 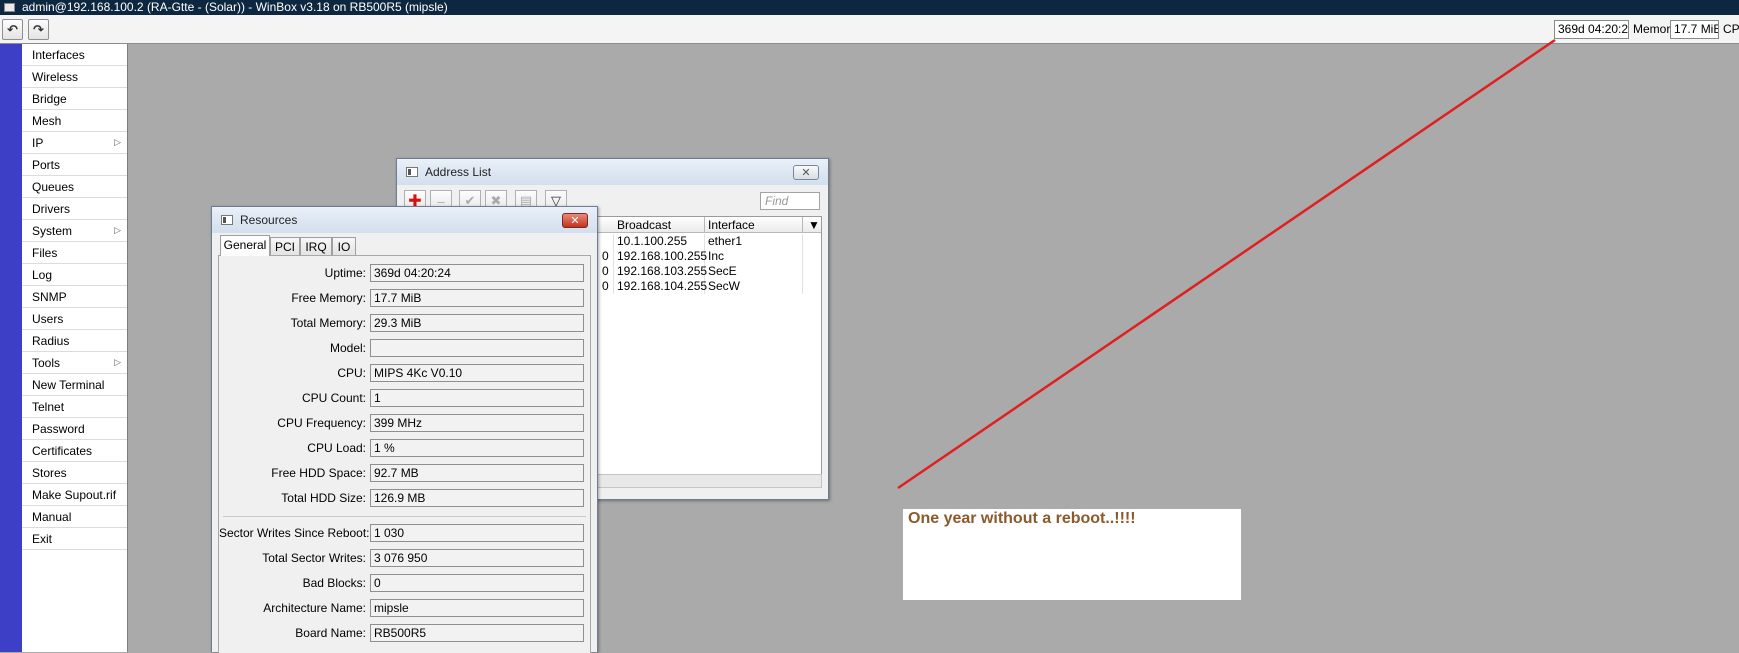 What do you see at coordinates (404, 498) in the screenshot?
I see `field-total-hdd-size: Total HDD Size: 126.9 MB` at bounding box center [404, 498].